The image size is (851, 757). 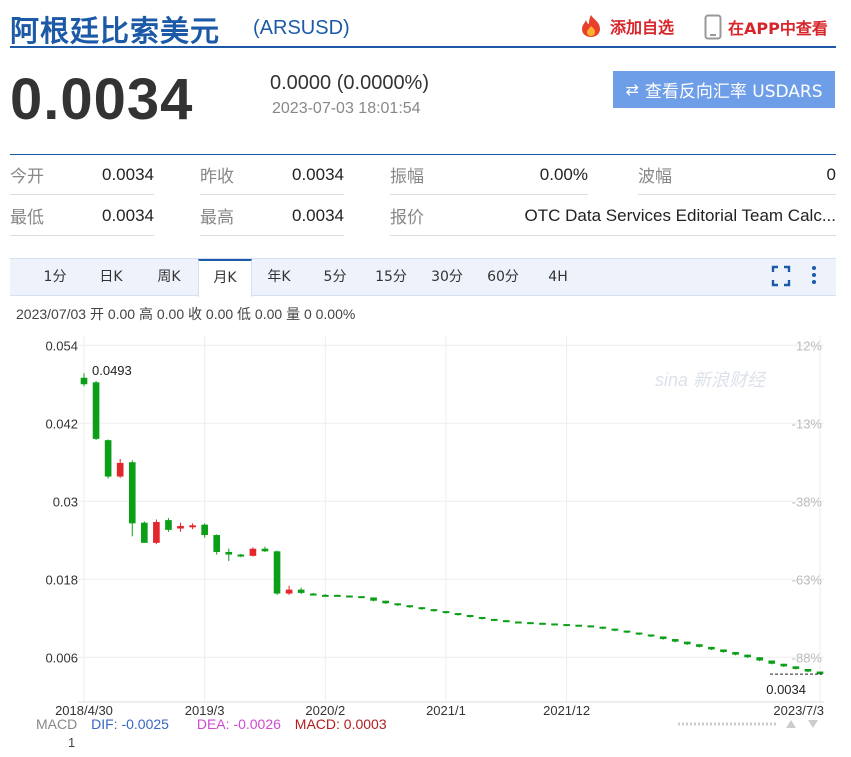 I want to click on stats-row: 今开 0.0034 昨收 0.0034 振幅 0.00% 波幅 0, so click(x=423, y=175).